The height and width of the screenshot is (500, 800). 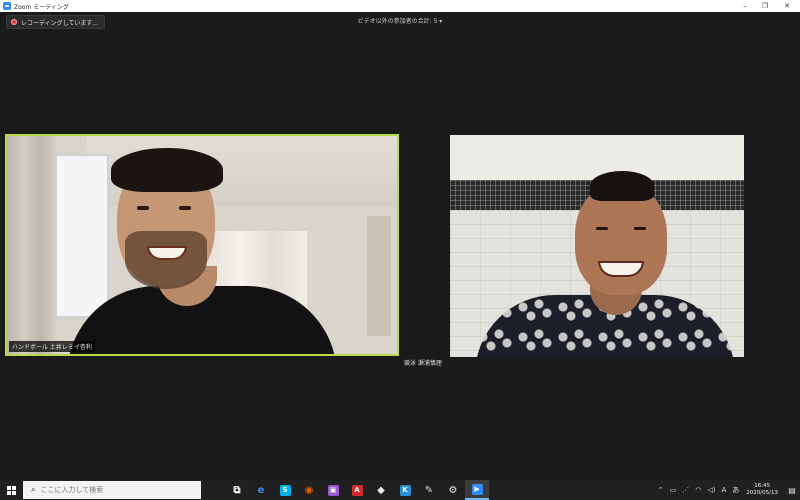 I want to click on notification-icon: ▤, so click(x=792, y=490).